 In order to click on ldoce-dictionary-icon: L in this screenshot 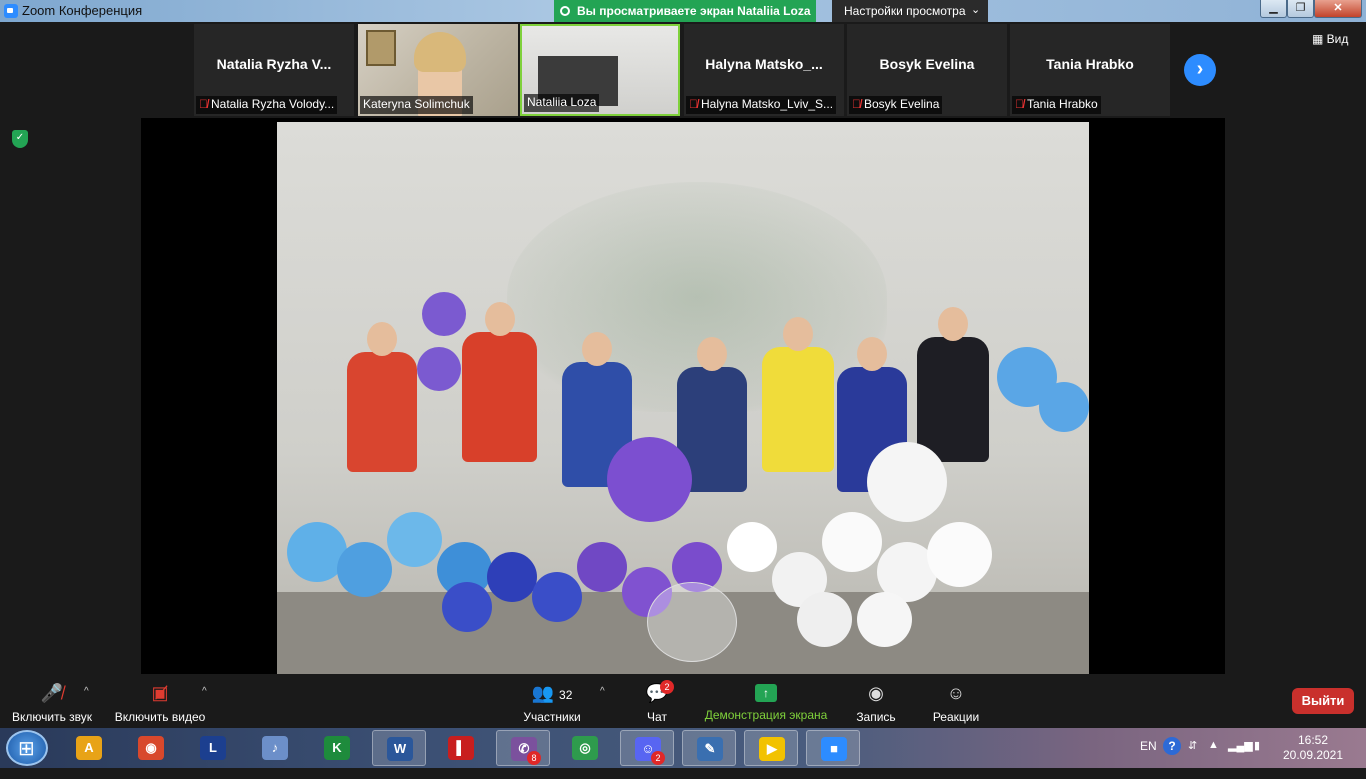, I will do `click(213, 748)`.